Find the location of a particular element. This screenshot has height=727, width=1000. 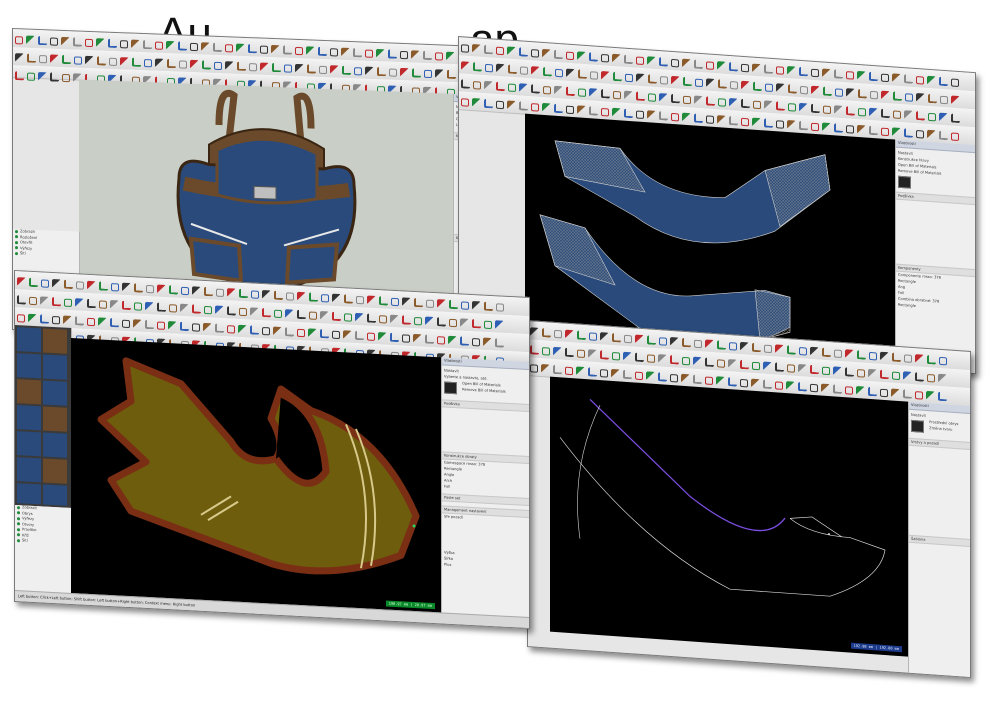

piece-thumbnail is located at coordinates (917, 426).